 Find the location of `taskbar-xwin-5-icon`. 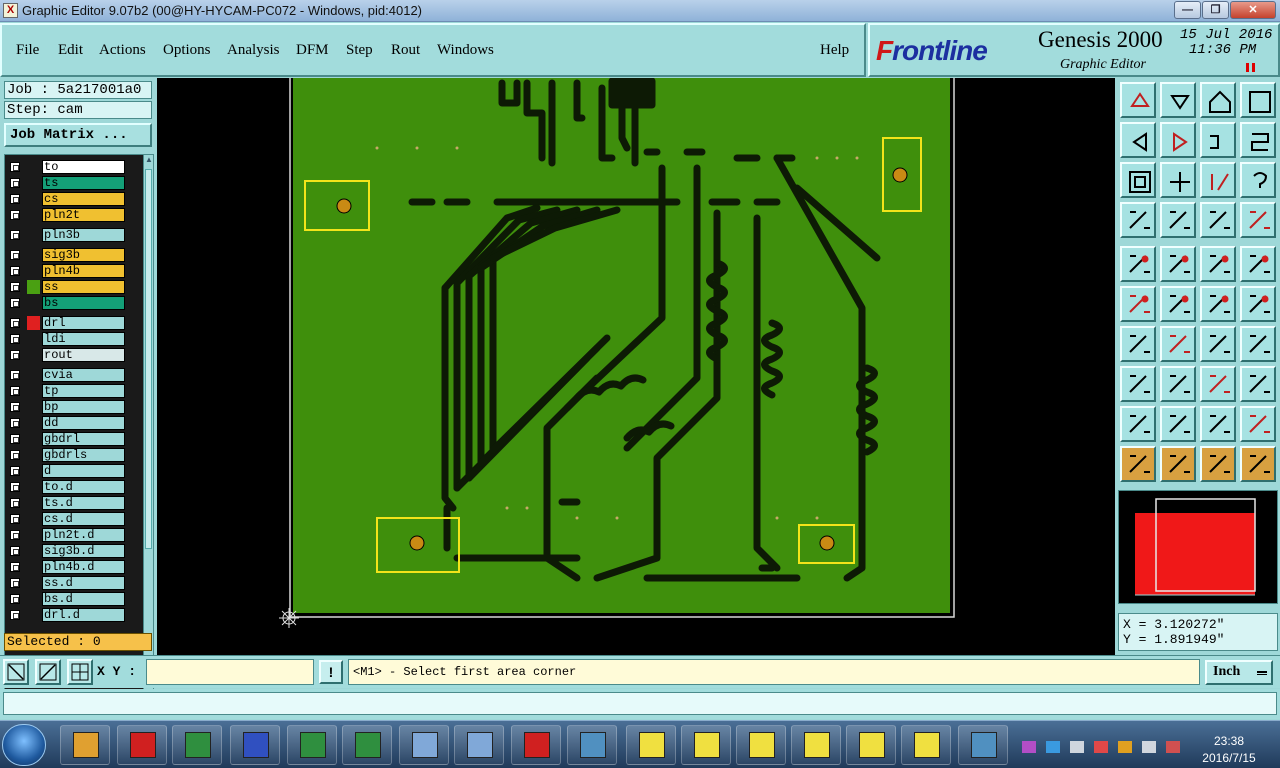

taskbar-xwin-5-icon is located at coordinates (871, 745).